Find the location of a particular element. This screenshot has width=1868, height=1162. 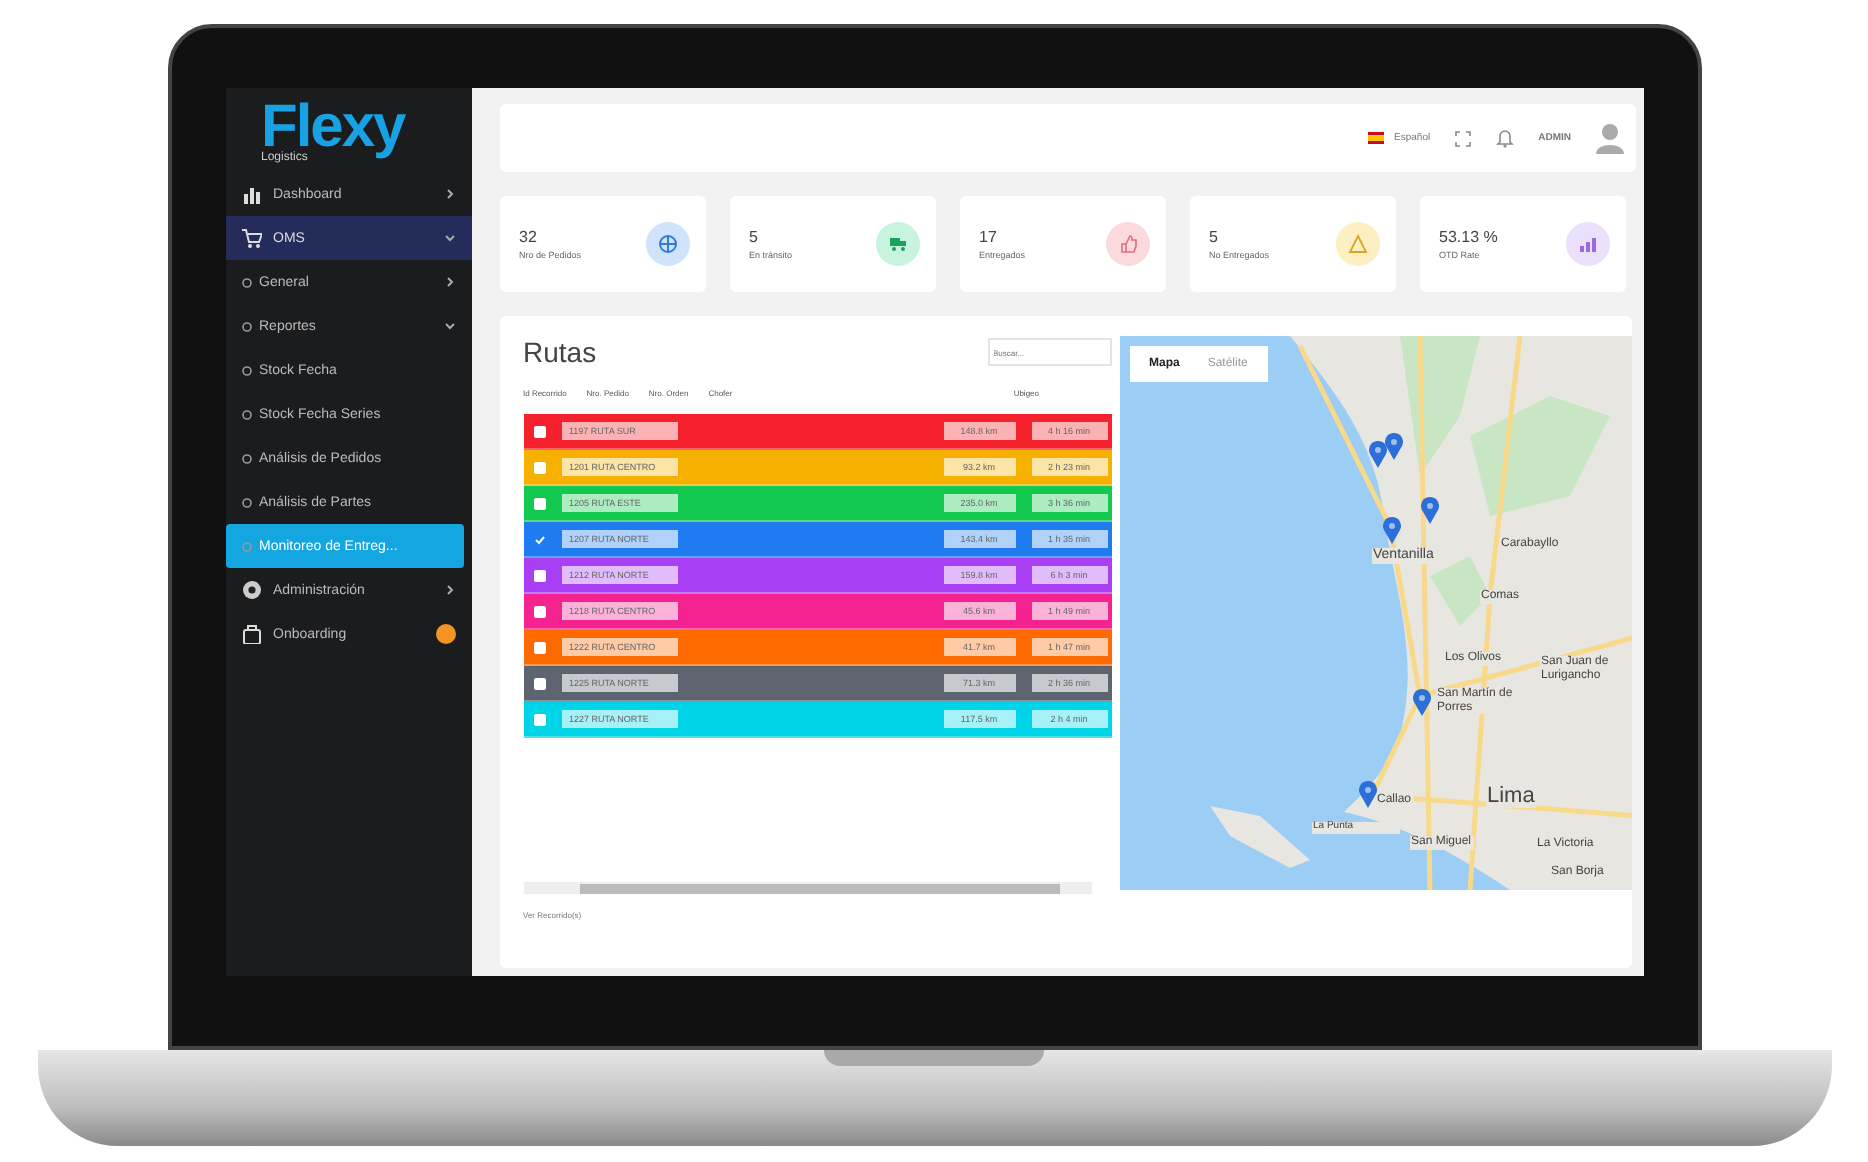

fullscreen-icon is located at coordinates (1463, 138).